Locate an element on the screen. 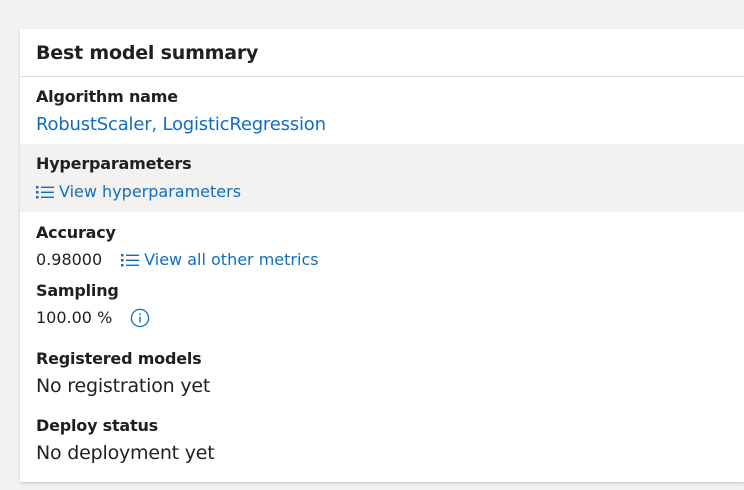 This screenshot has height=490, width=744. registered-models-label: Registered models is located at coordinates (119, 358).